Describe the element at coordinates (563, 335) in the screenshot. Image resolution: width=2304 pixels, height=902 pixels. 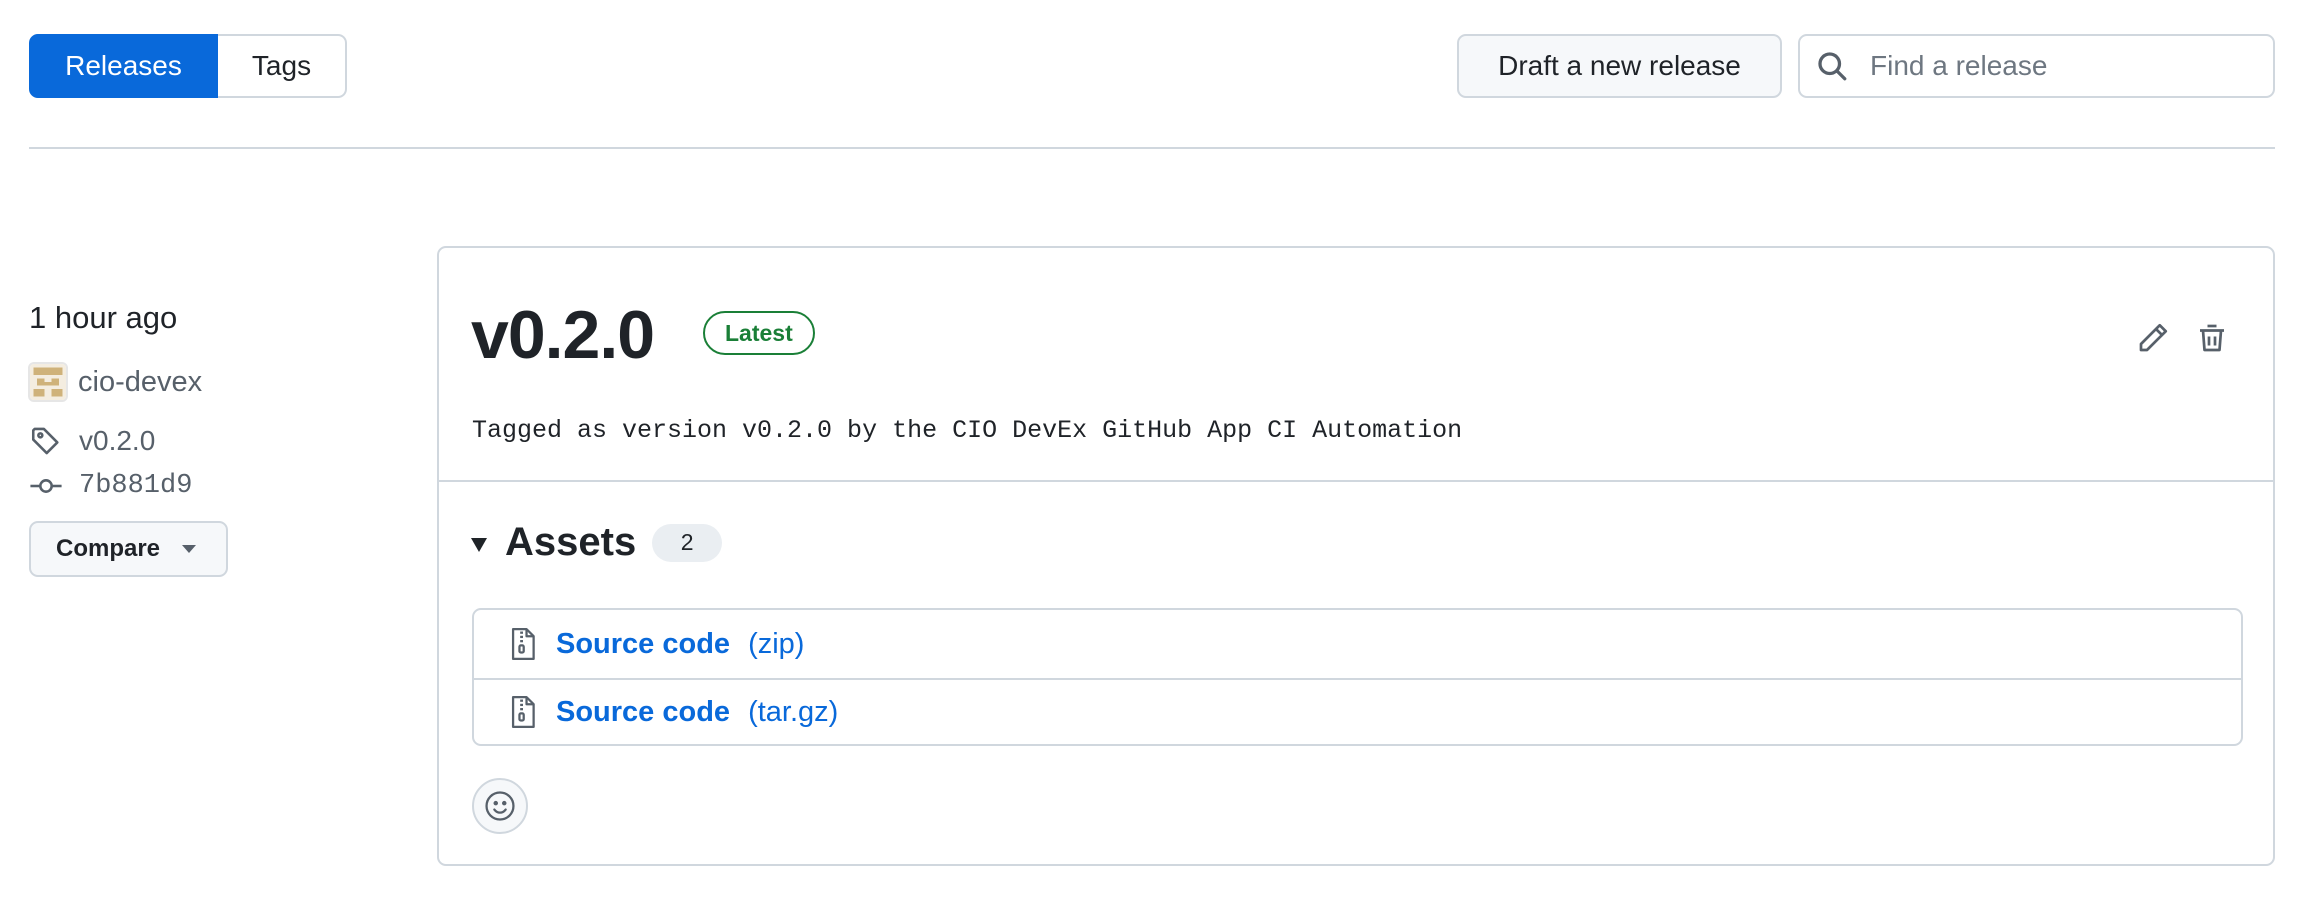
I see `release-title: v0.2.0` at that location.